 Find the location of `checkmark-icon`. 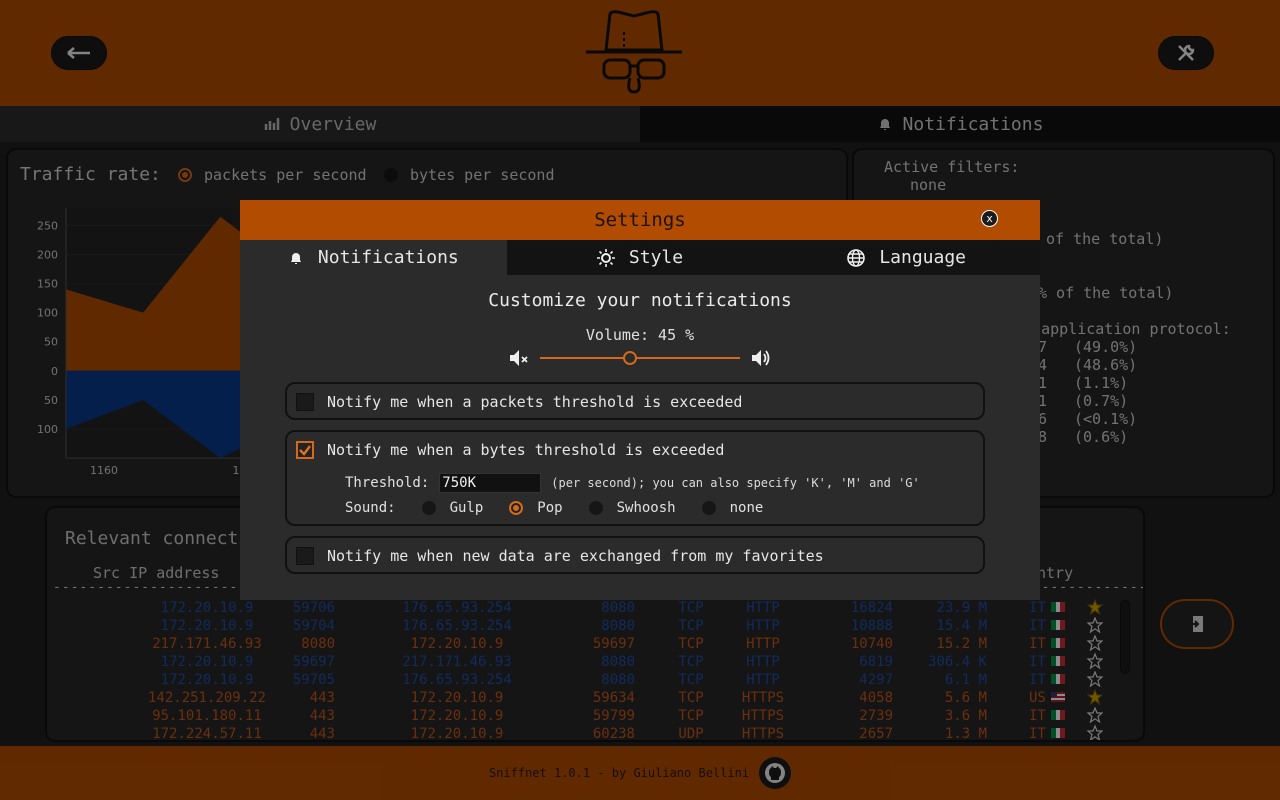

checkmark-icon is located at coordinates (305, 450).